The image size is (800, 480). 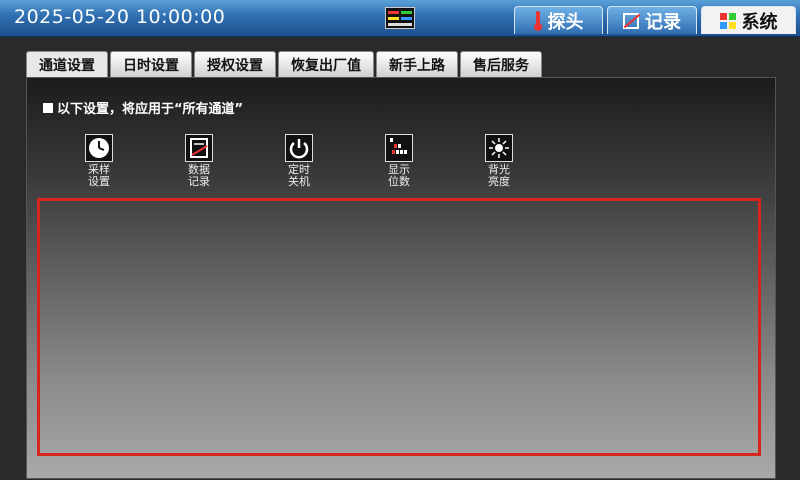 I want to click on brightness-icon, so click(x=499, y=148).